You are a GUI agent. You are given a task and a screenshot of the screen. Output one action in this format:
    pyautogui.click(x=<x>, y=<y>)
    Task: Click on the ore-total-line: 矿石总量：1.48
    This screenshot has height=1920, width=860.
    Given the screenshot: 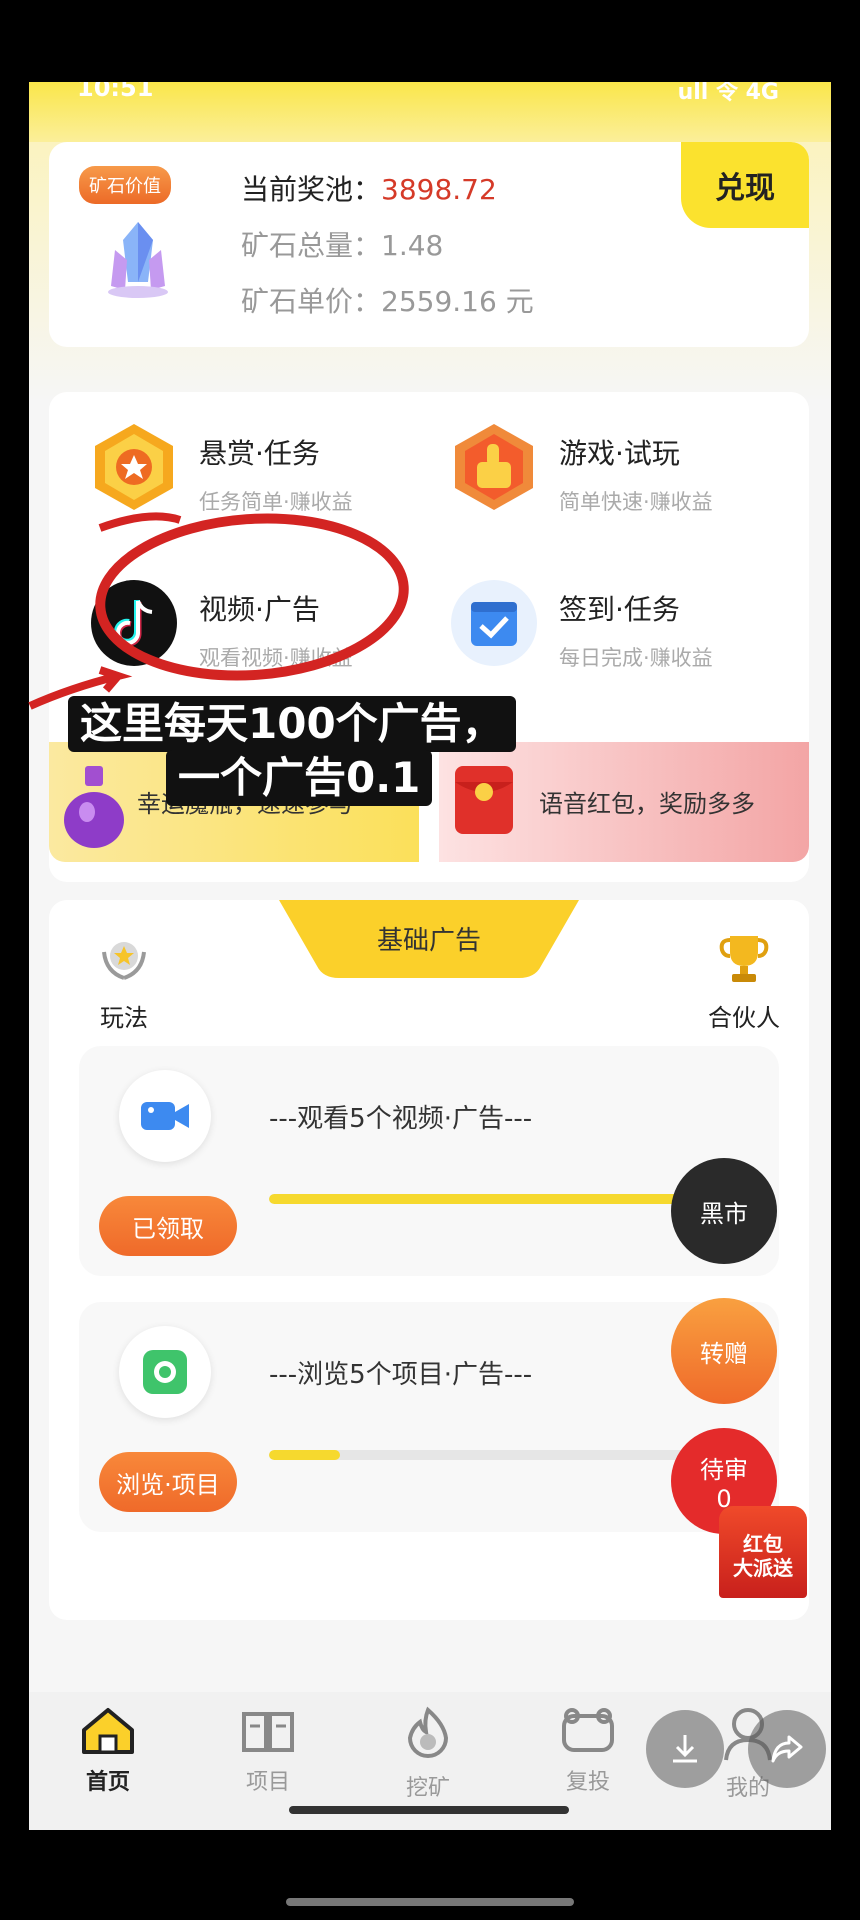 What is the action you would take?
    pyautogui.click(x=342, y=244)
    